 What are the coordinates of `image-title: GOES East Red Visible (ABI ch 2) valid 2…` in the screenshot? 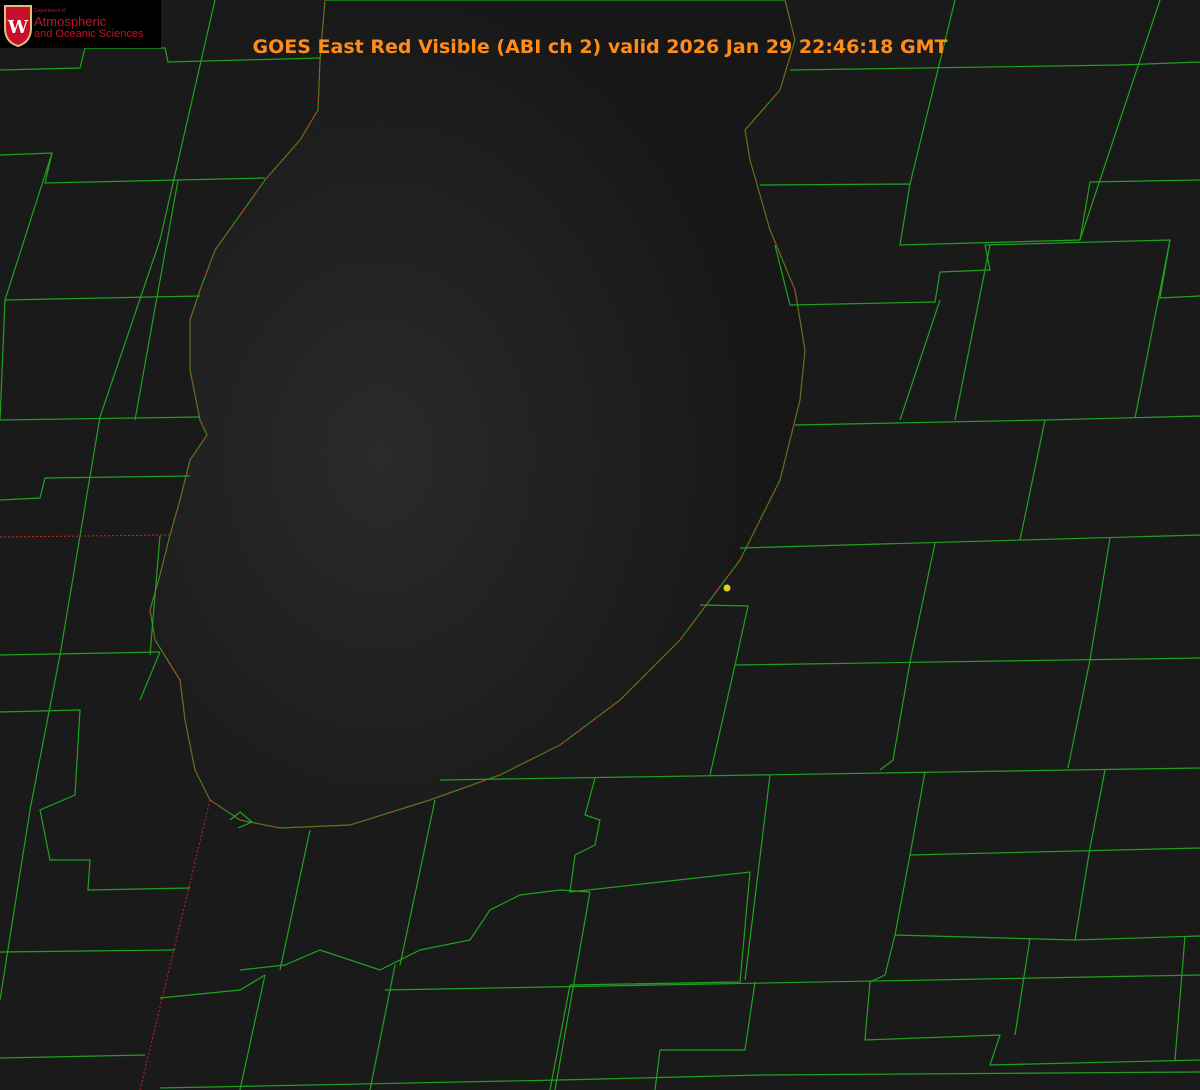 It's located at (600, 47).